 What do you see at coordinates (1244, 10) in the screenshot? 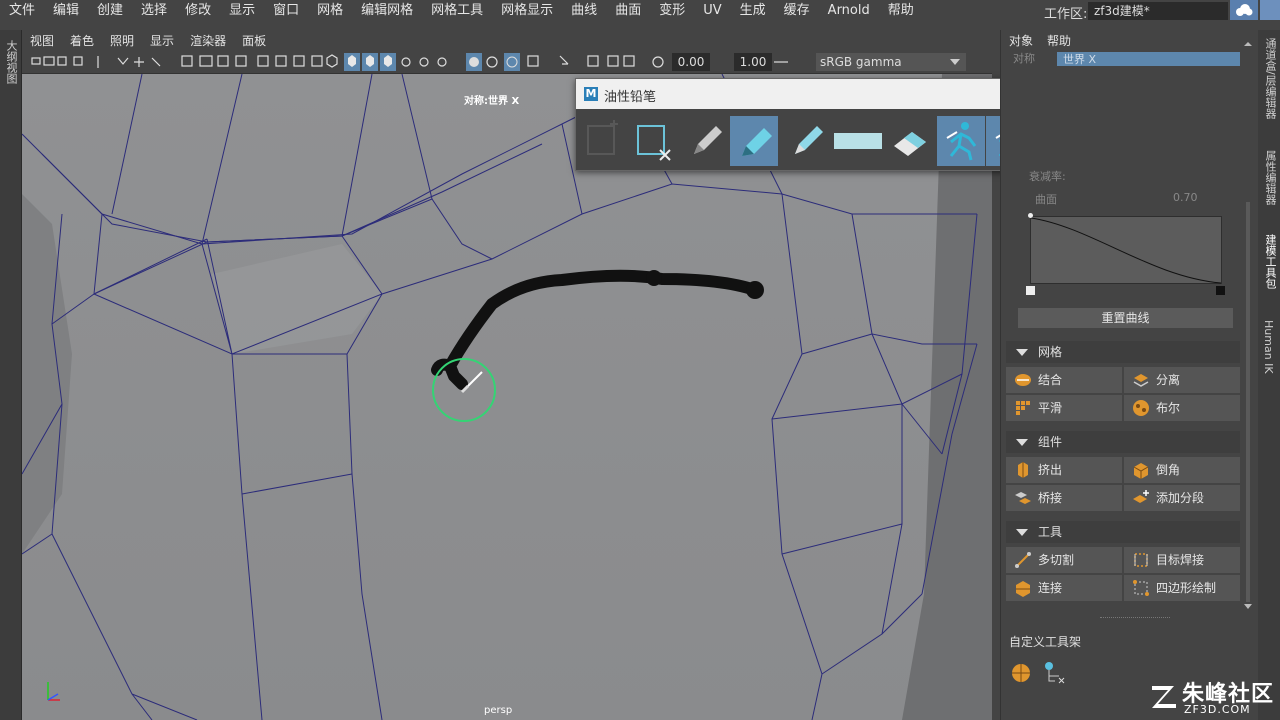
I see `workspace-button` at bounding box center [1244, 10].